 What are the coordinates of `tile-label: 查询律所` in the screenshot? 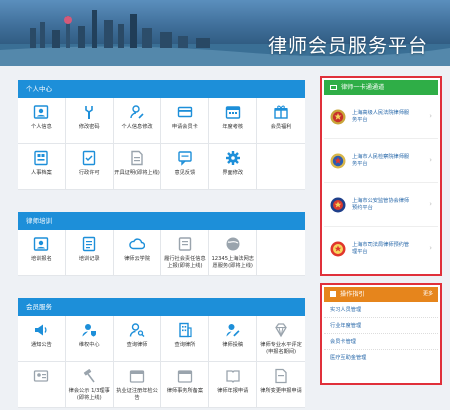 It's located at (185, 345).